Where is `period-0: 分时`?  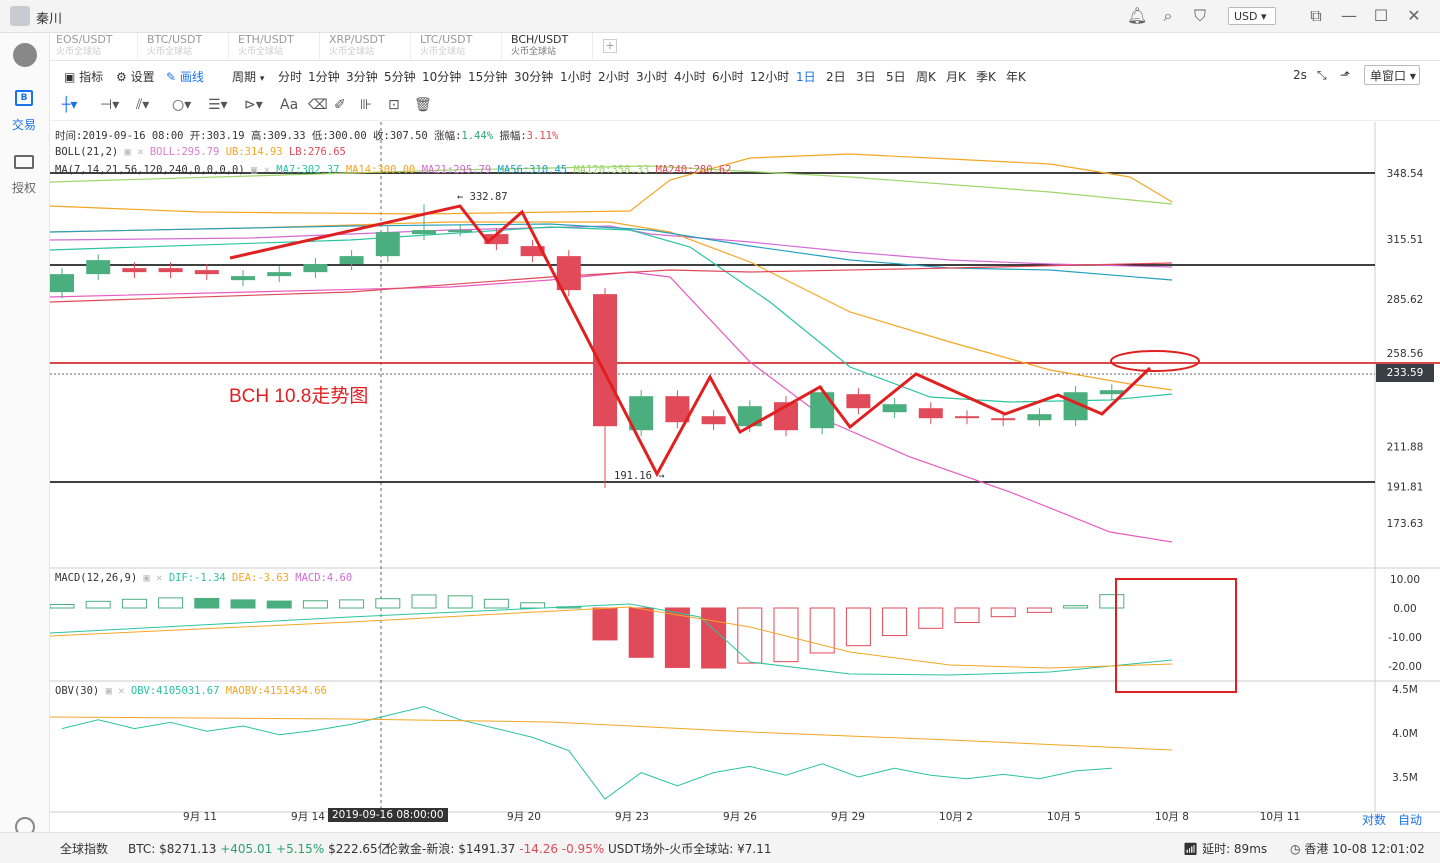
period-0: 分时 is located at coordinates (290, 76).